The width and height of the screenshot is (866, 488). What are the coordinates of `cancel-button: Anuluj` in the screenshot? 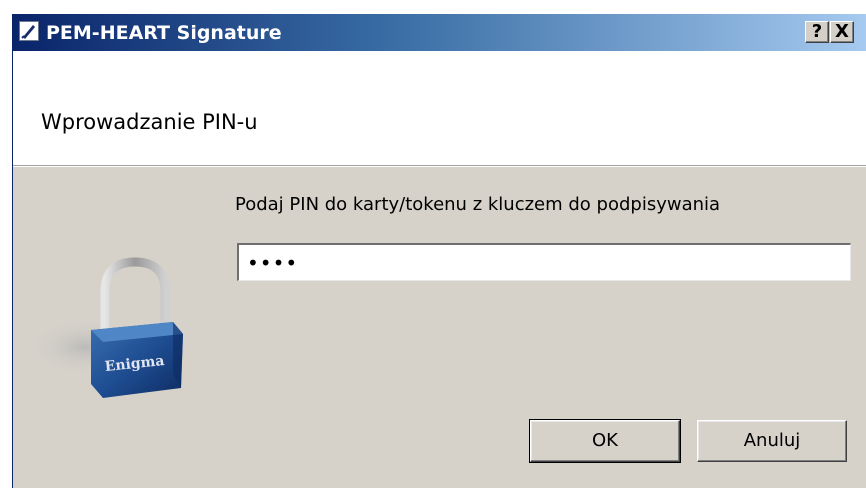 It's located at (772, 441).